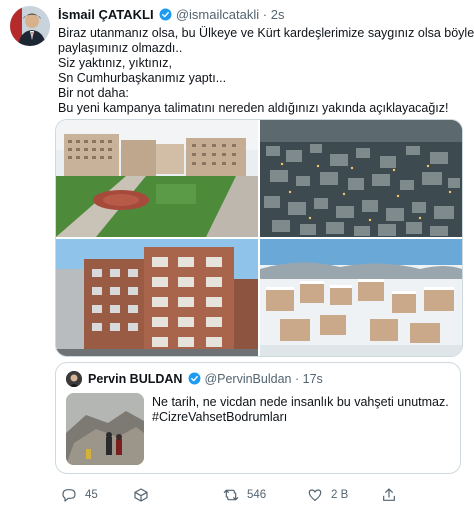  What do you see at coordinates (105, 429) in the screenshot?
I see `quoted-media-thumbnail` at bounding box center [105, 429].